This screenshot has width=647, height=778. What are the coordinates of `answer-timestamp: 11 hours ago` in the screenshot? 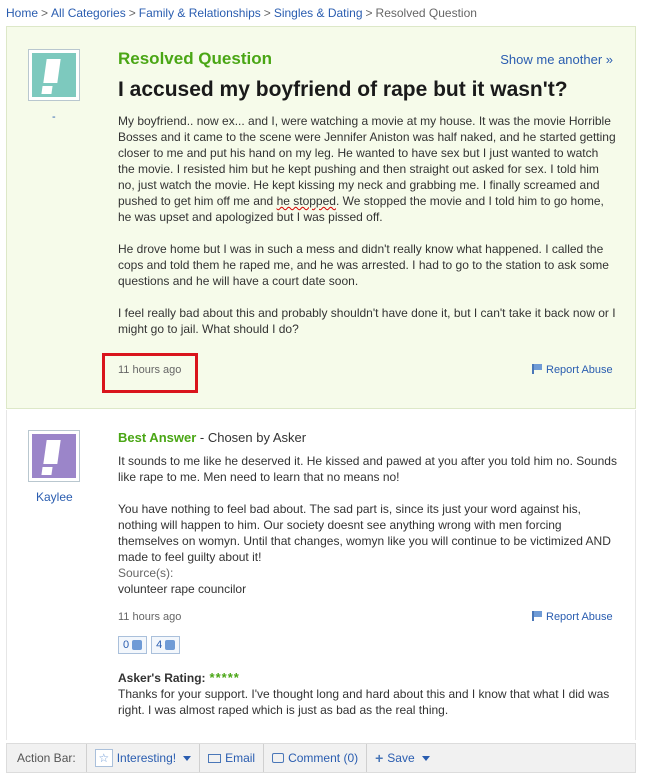 It's located at (150, 617).